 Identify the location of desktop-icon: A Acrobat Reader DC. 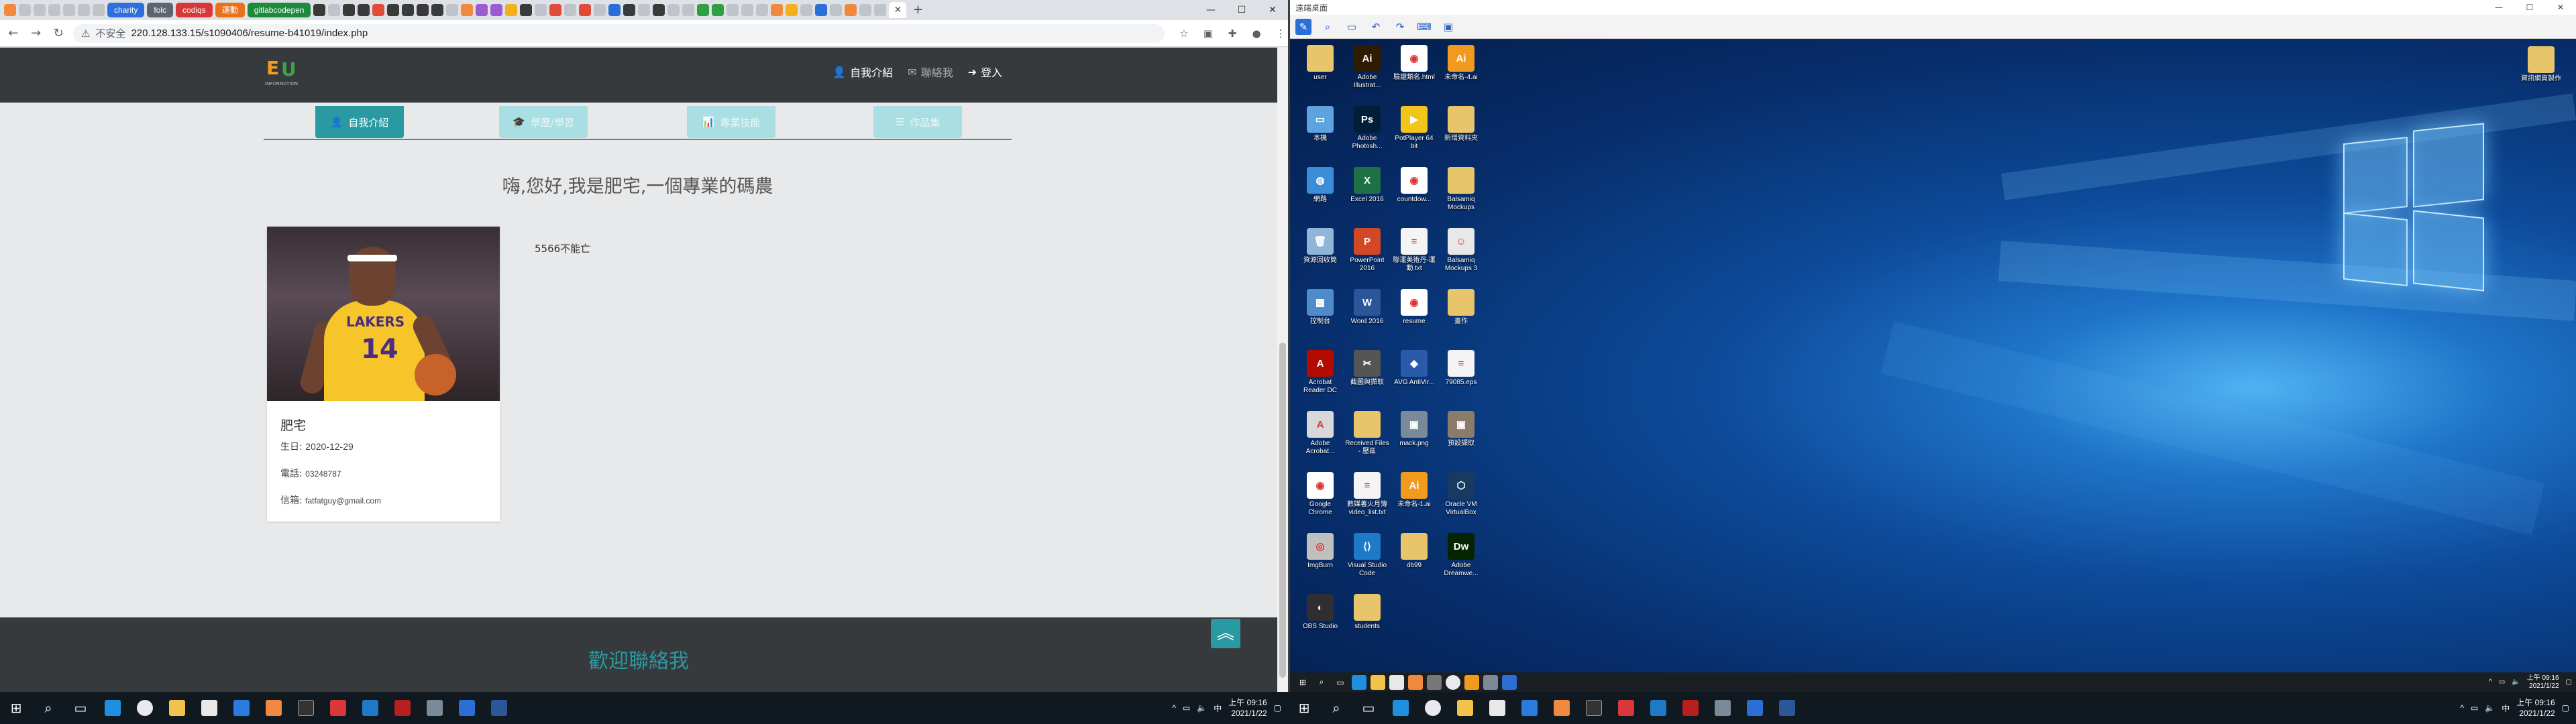
(1320, 380).